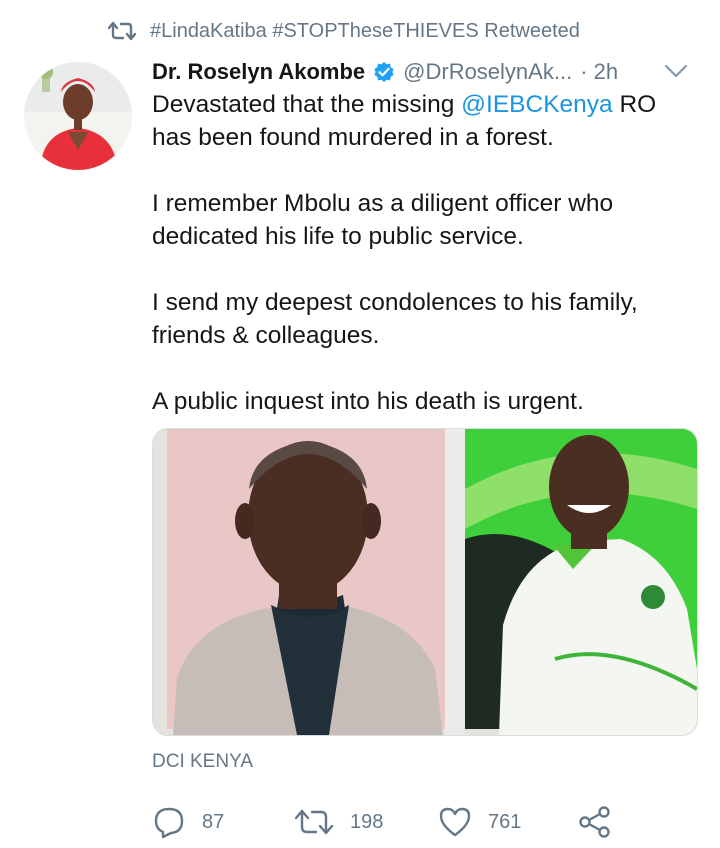 This screenshot has width=720, height=848. I want to click on avatar, so click(78, 116).